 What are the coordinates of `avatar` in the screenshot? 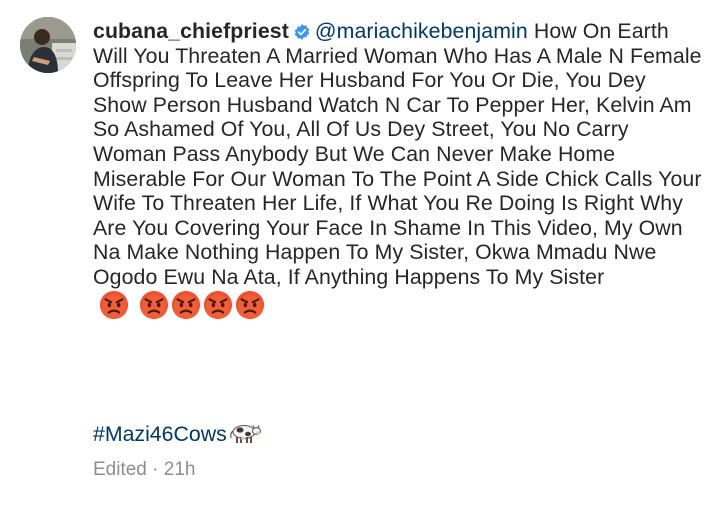 It's located at (48, 45).